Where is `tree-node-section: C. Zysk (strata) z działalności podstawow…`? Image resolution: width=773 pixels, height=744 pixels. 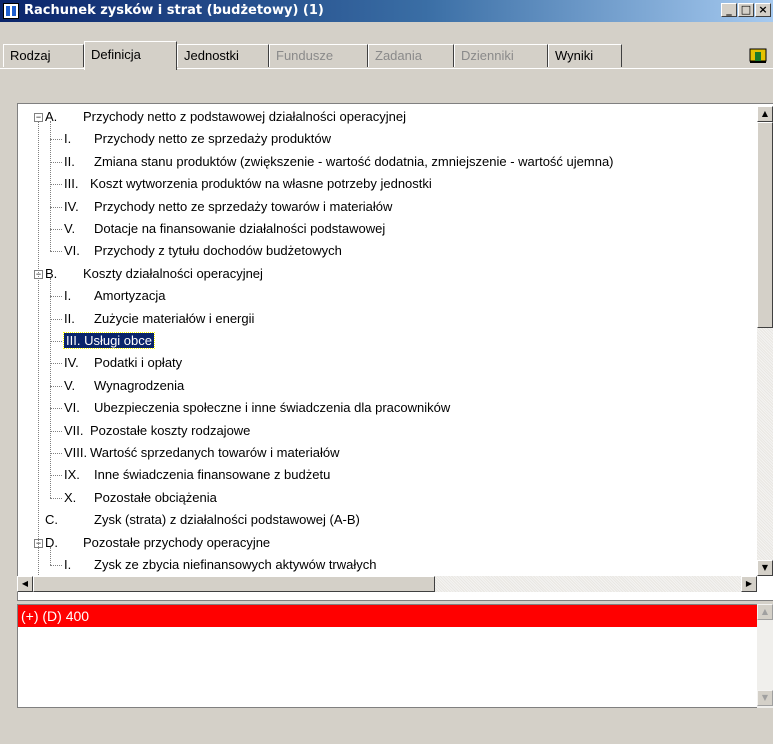 tree-node-section: C. Zysk (strata) z działalności podstawow… is located at coordinates (197, 520).